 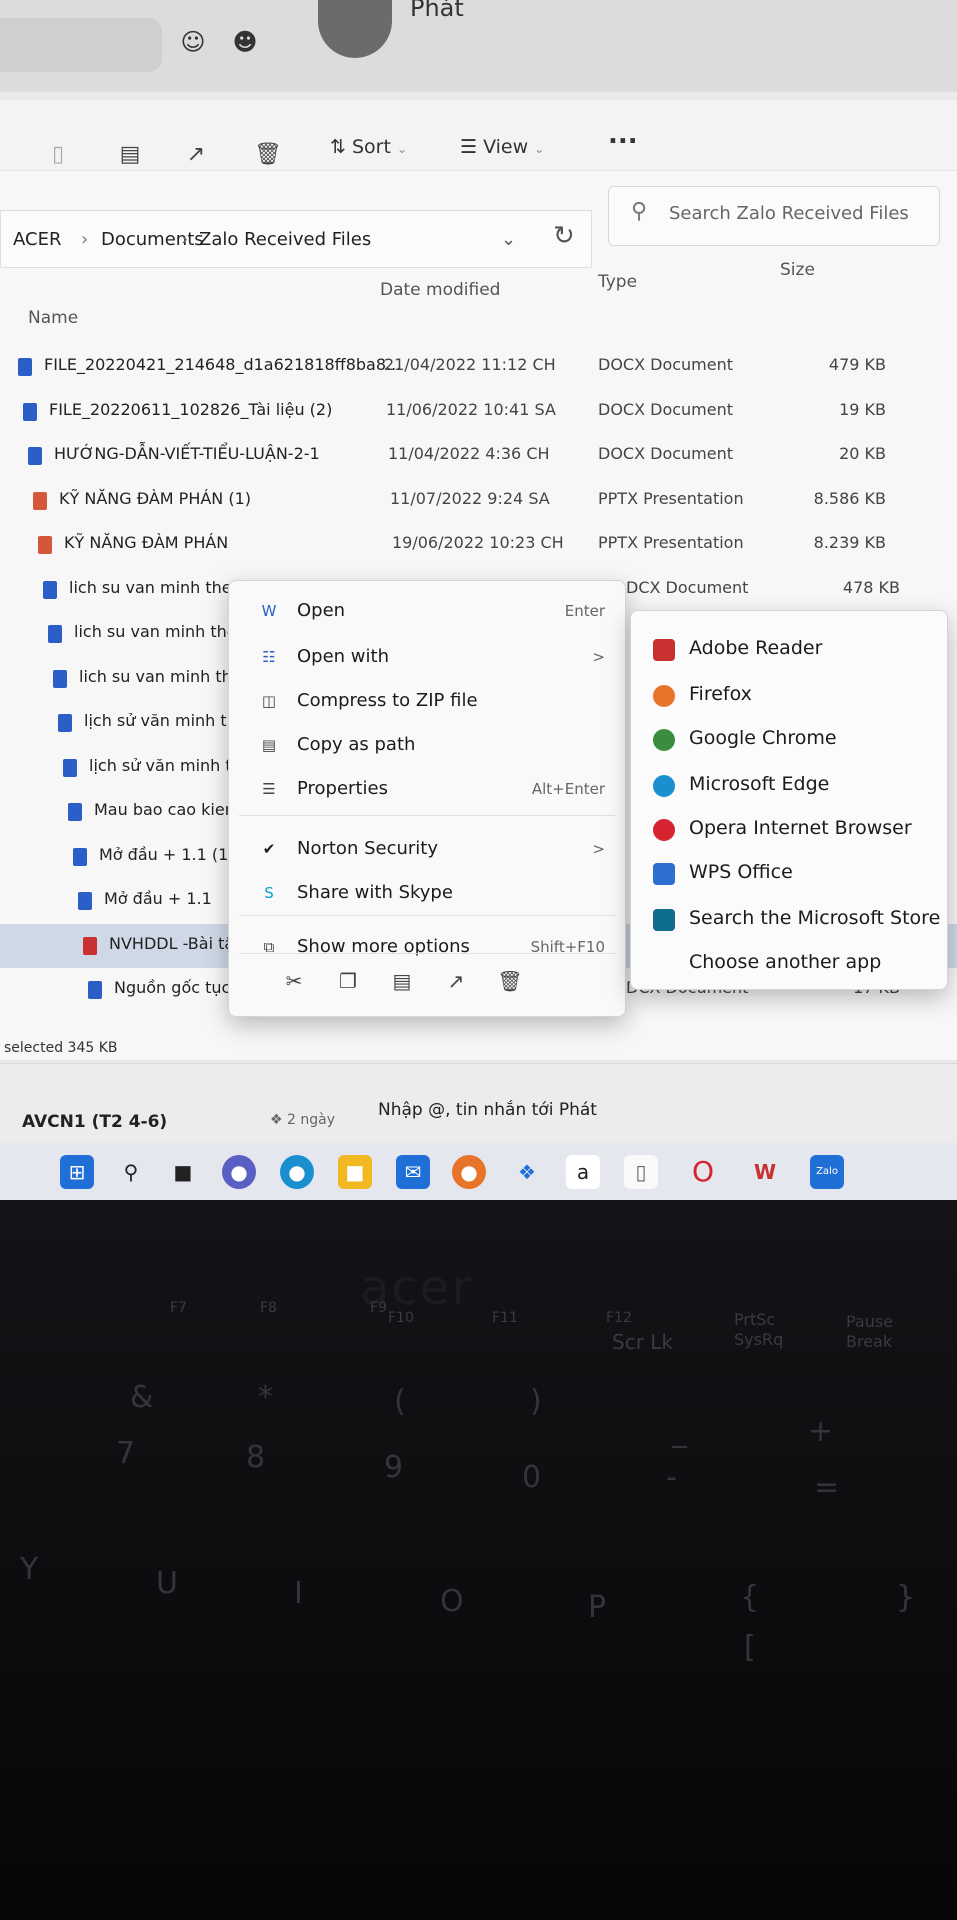 What do you see at coordinates (413, 1172) in the screenshot?
I see `mail-icon: ✉` at bounding box center [413, 1172].